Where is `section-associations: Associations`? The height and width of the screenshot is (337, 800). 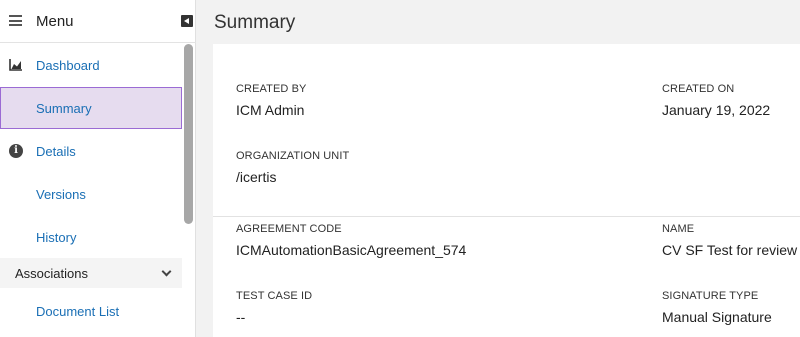
section-associations: Associations is located at coordinates (91, 273).